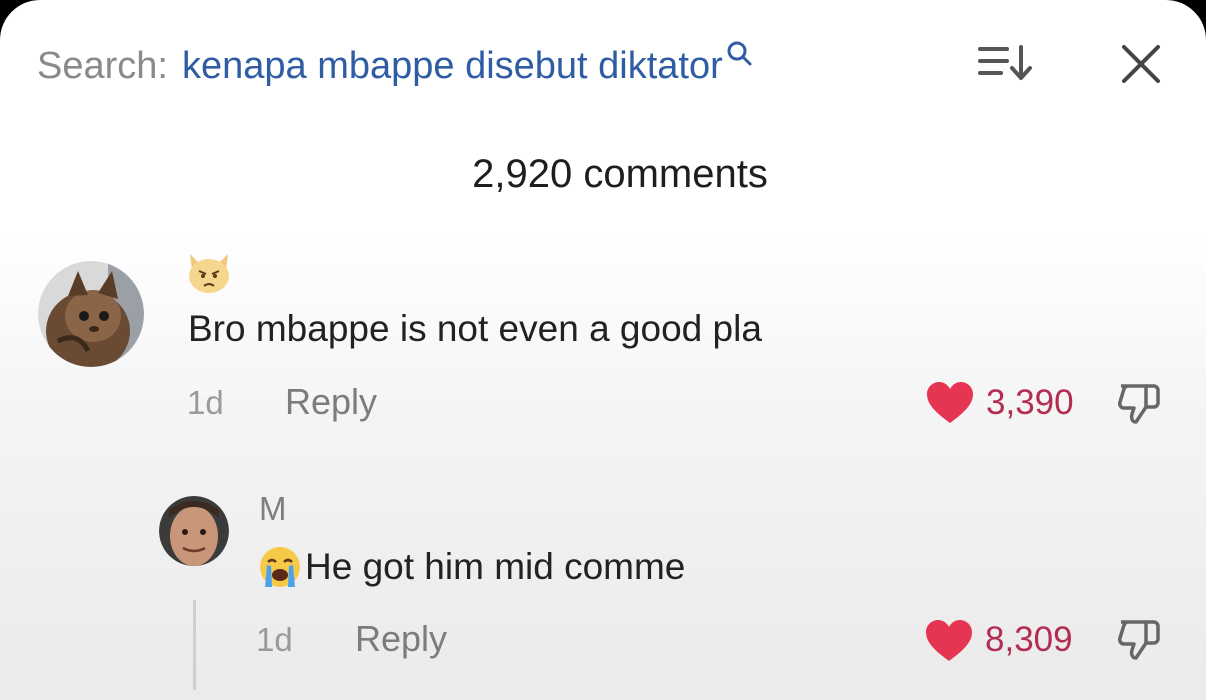 The height and width of the screenshot is (700, 1206). What do you see at coordinates (1141, 64) in the screenshot?
I see `close-icon` at bounding box center [1141, 64].